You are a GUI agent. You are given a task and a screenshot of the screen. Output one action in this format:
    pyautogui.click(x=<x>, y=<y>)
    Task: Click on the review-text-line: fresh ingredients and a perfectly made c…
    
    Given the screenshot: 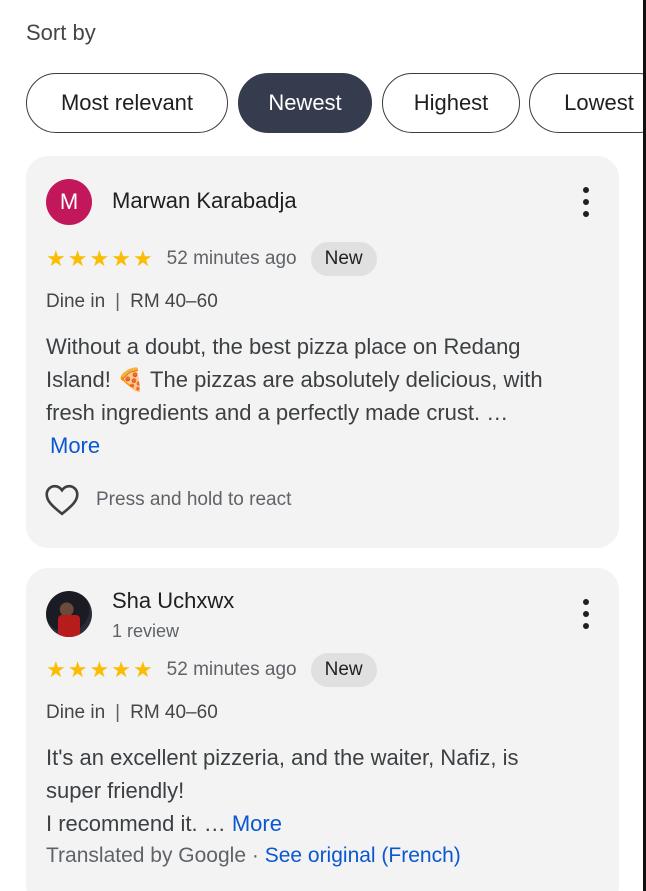 What is the action you would take?
    pyautogui.click(x=277, y=412)
    